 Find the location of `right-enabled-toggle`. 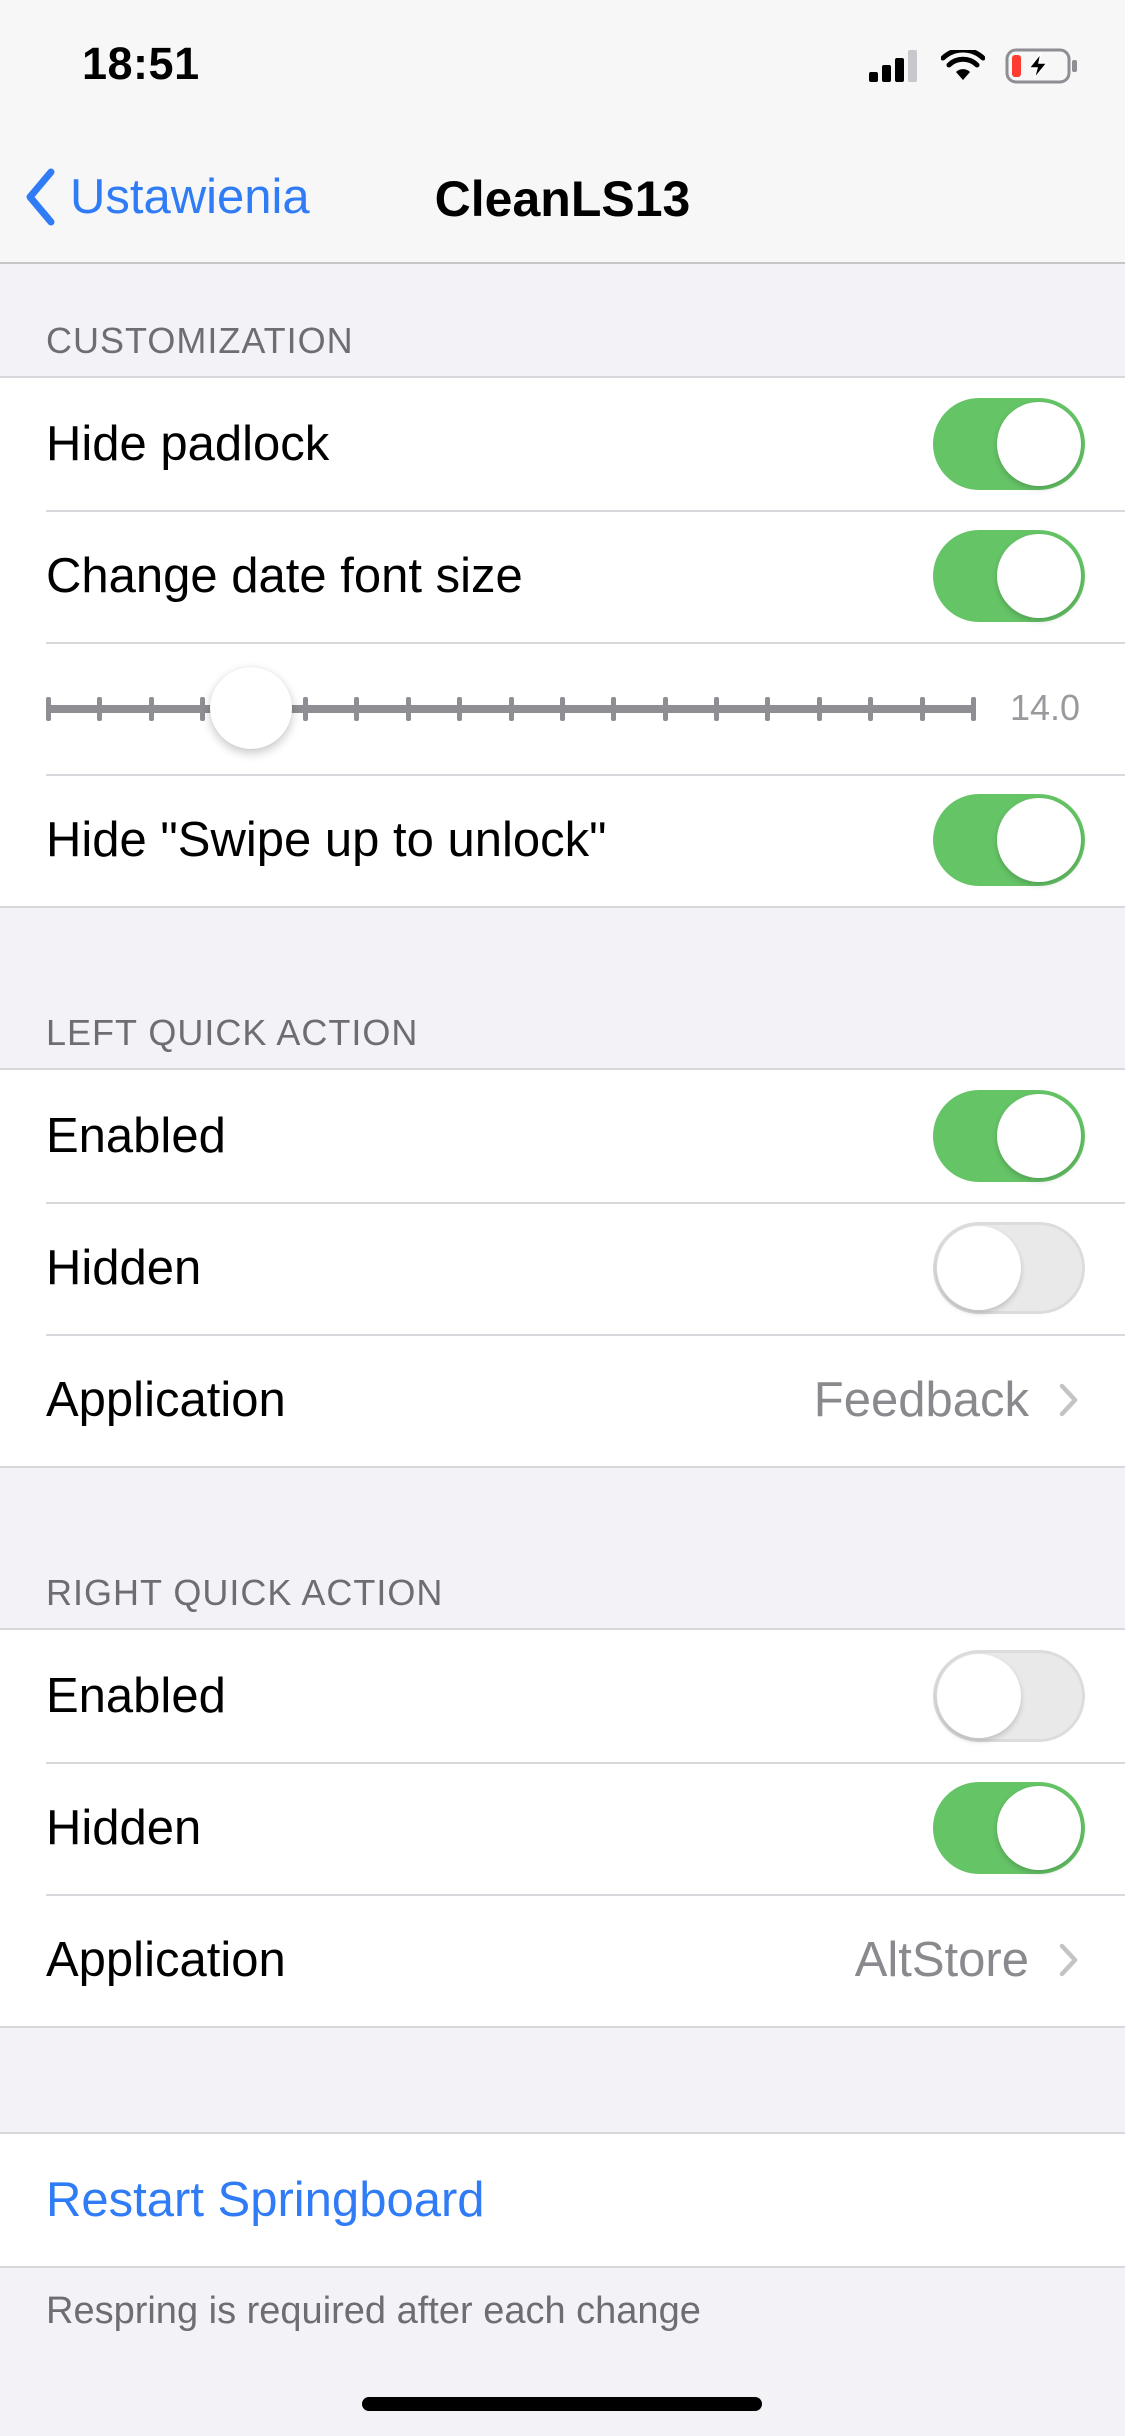

right-enabled-toggle is located at coordinates (1009, 1696).